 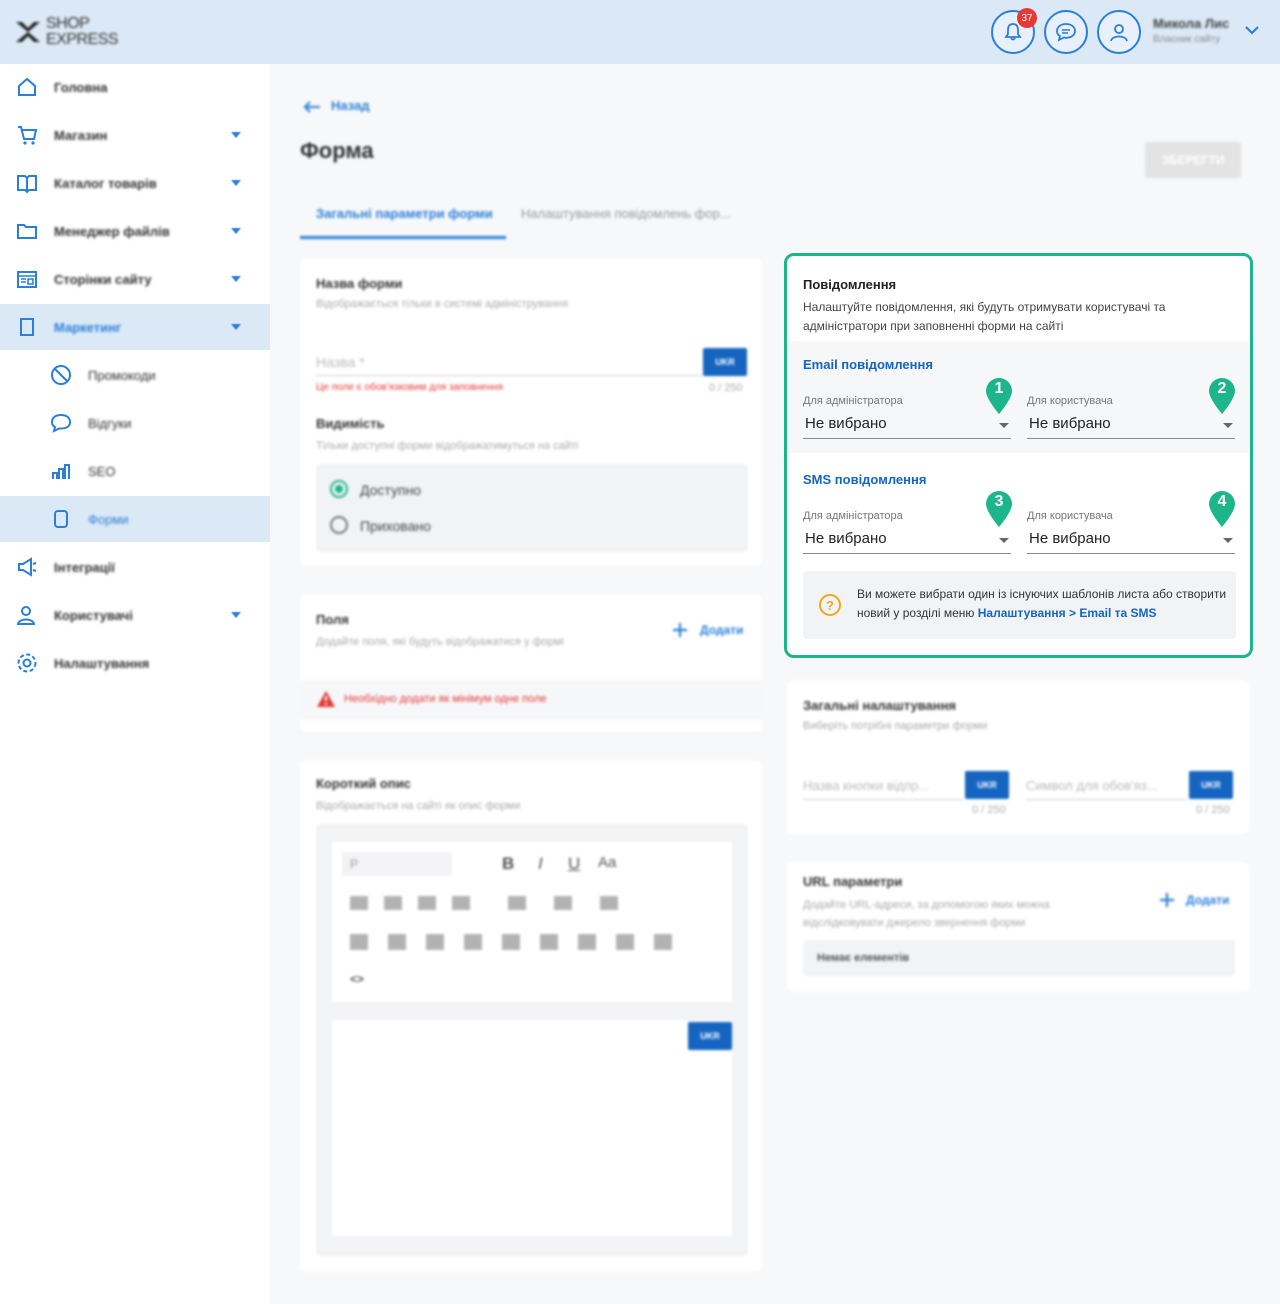 I want to click on active-tab-indicator, so click(x=403, y=237).